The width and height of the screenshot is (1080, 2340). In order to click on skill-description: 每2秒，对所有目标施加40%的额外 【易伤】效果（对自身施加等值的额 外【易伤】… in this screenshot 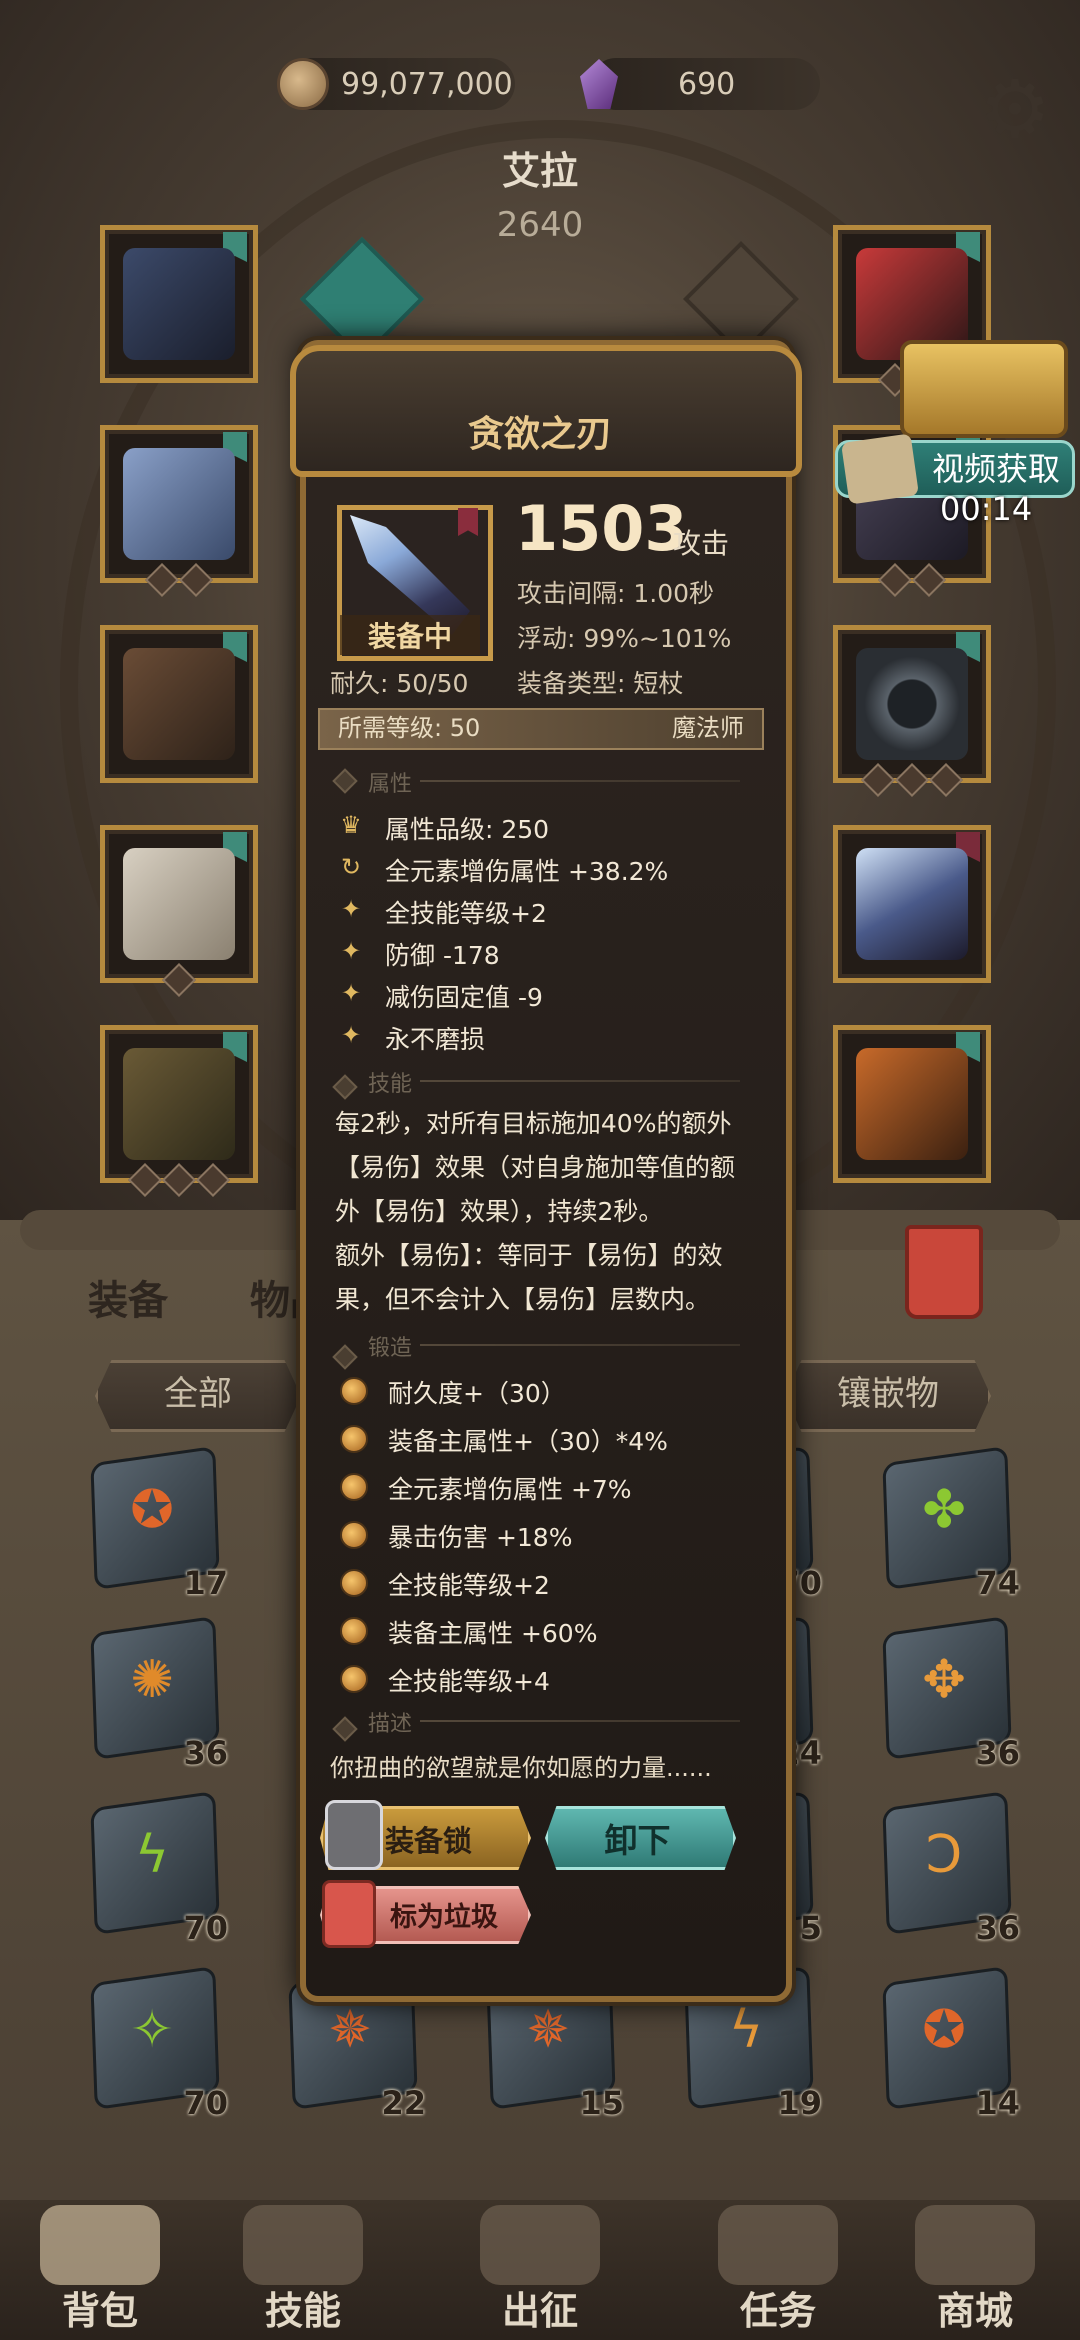, I will do `click(545, 1212)`.